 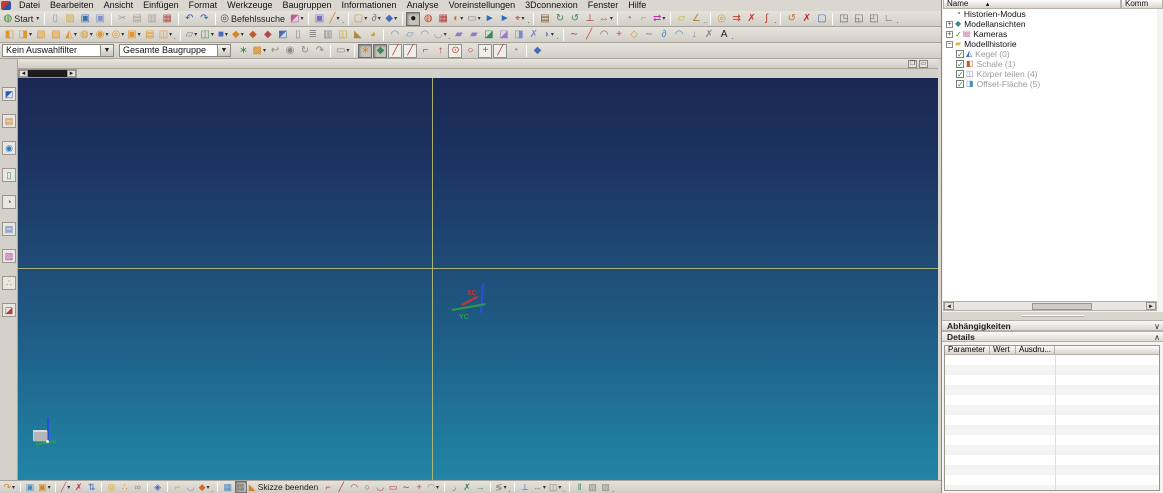 What do you see at coordinates (644, 19) in the screenshot?
I see `key-button: ⌐` at bounding box center [644, 19].